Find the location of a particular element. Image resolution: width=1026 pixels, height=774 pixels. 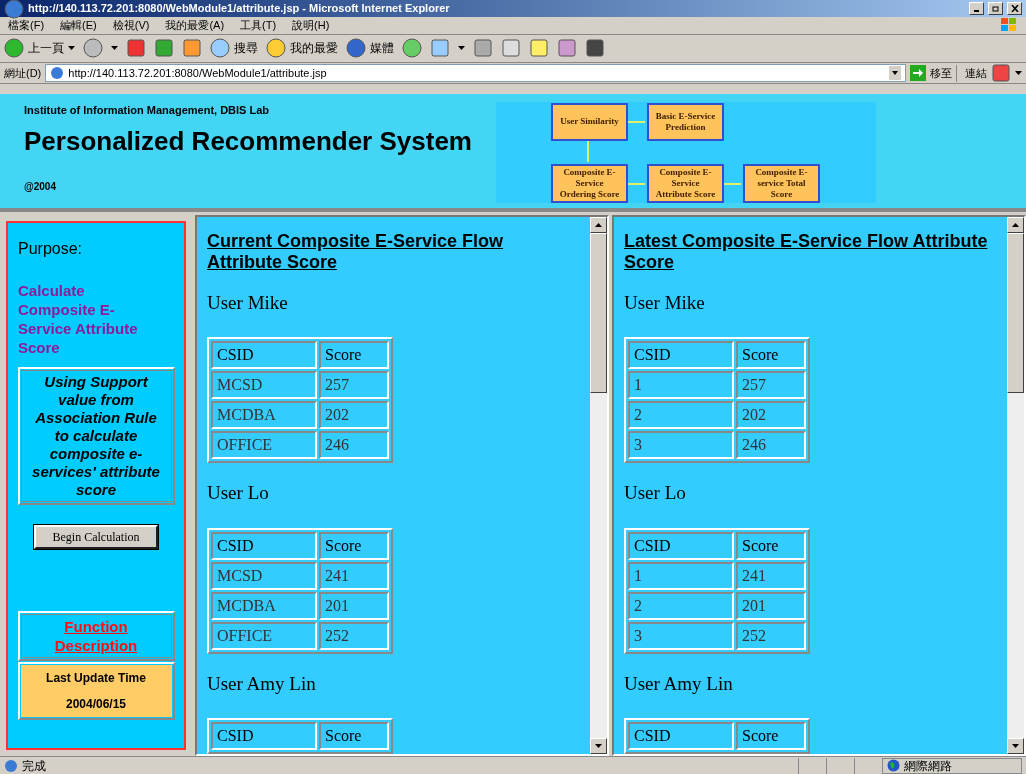

close-icon is located at coordinates (1014, 8).